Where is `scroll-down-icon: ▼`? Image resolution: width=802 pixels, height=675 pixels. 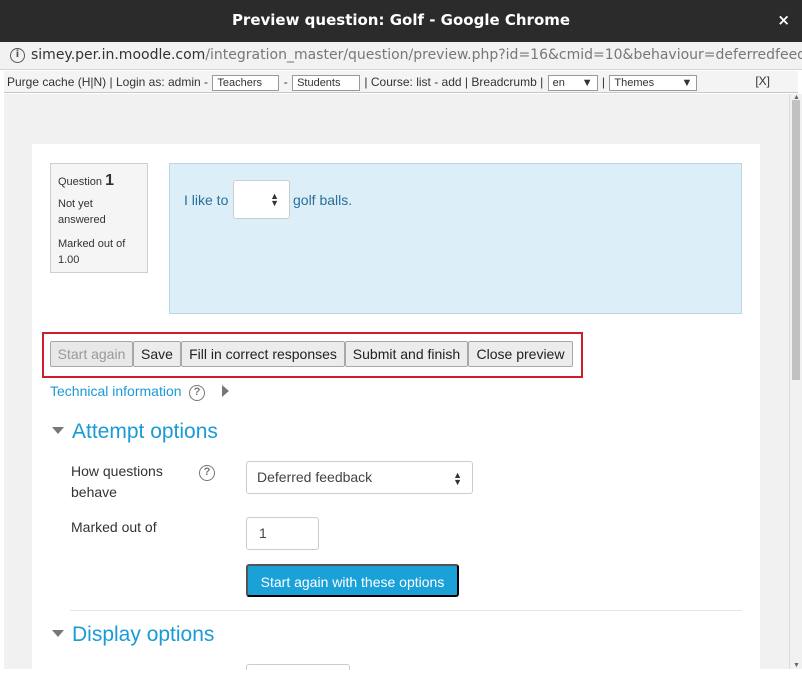 scroll-down-icon: ▼ is located at coordinates (796, 665).